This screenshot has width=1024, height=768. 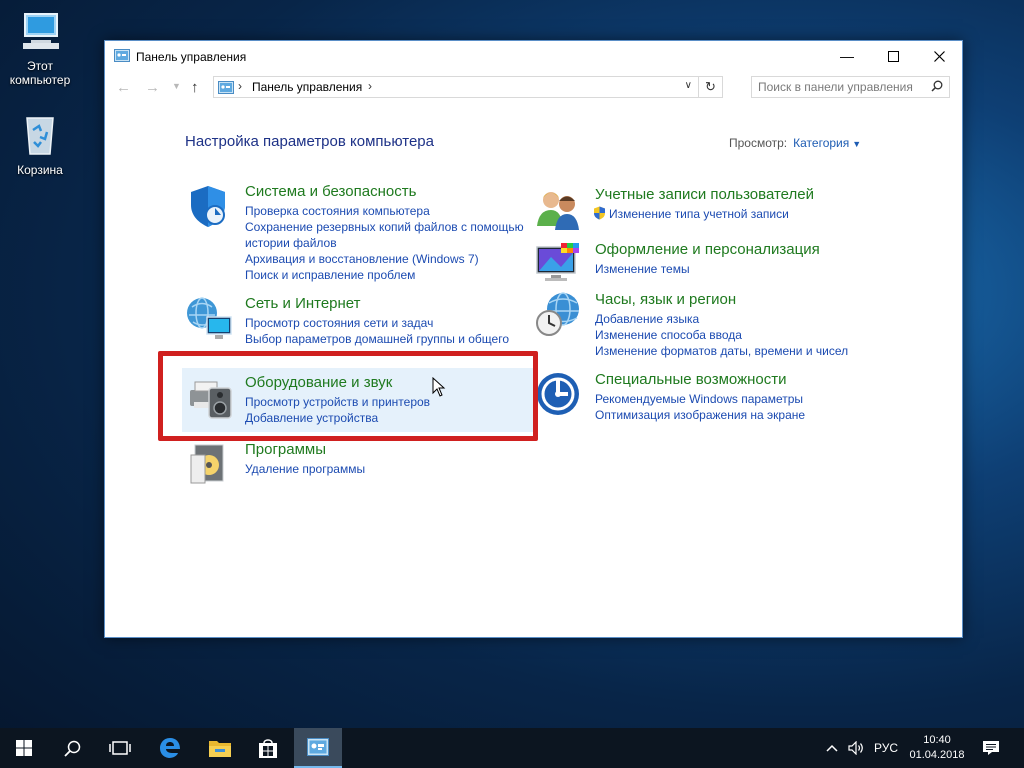 I want to click on task-view-icon, so click(x=120, y=748).